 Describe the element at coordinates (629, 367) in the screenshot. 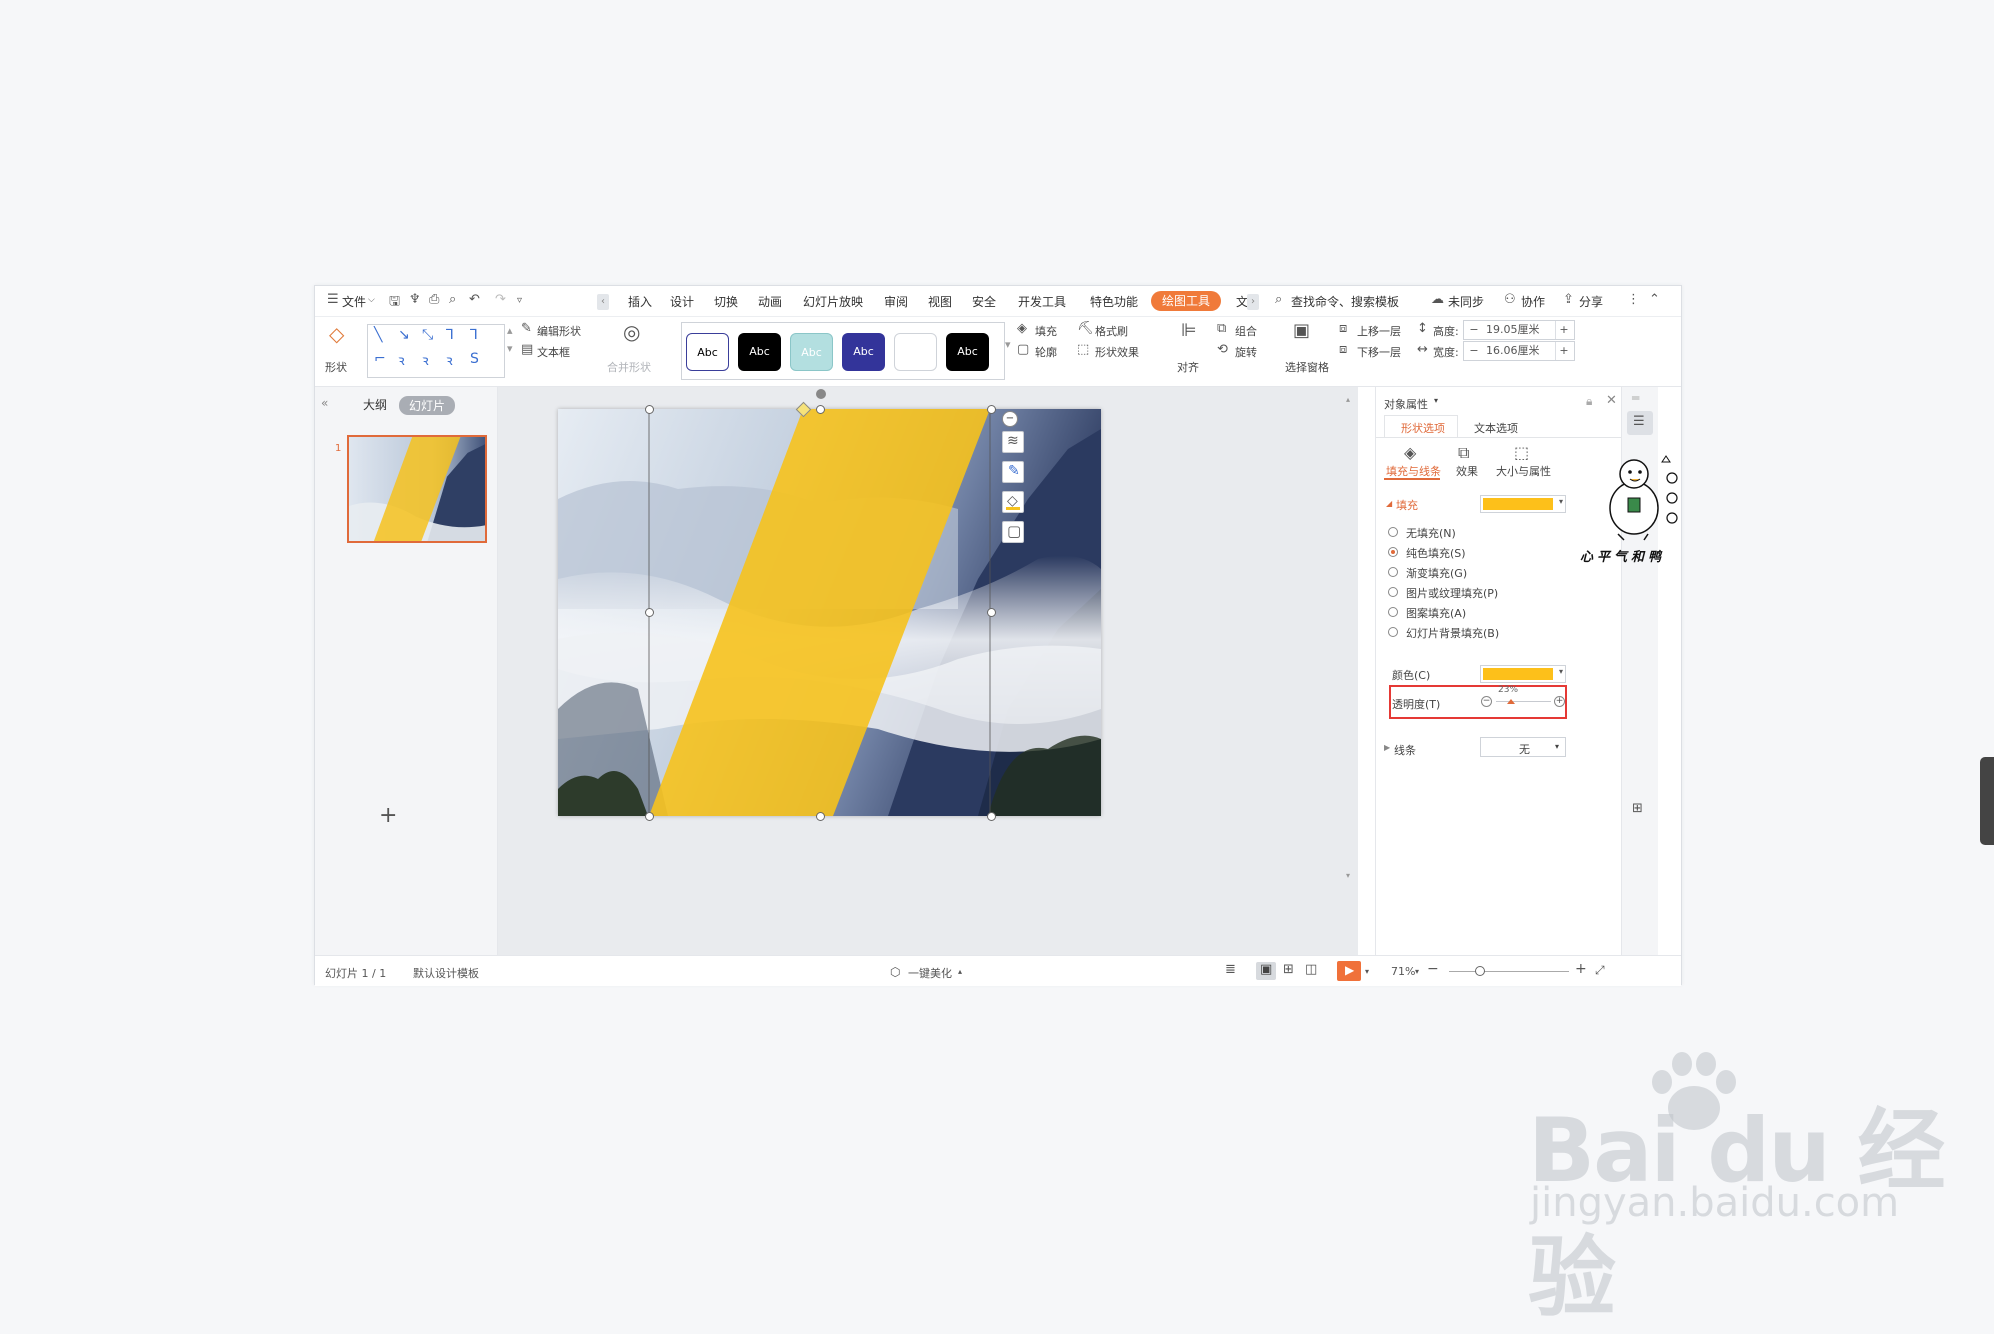

I see `merge-shape-button: 合并形状` at that location.